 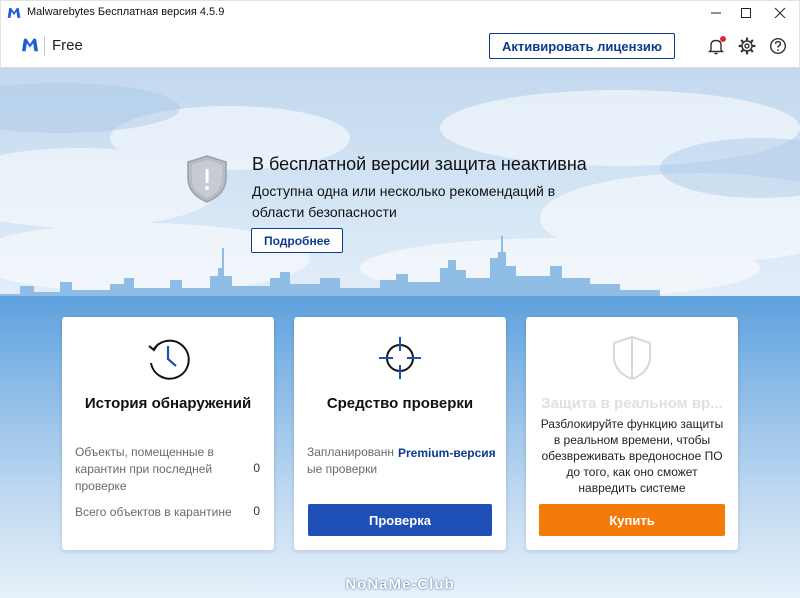 I want to click on shield-warning-icon, so click(x=207, y=179).